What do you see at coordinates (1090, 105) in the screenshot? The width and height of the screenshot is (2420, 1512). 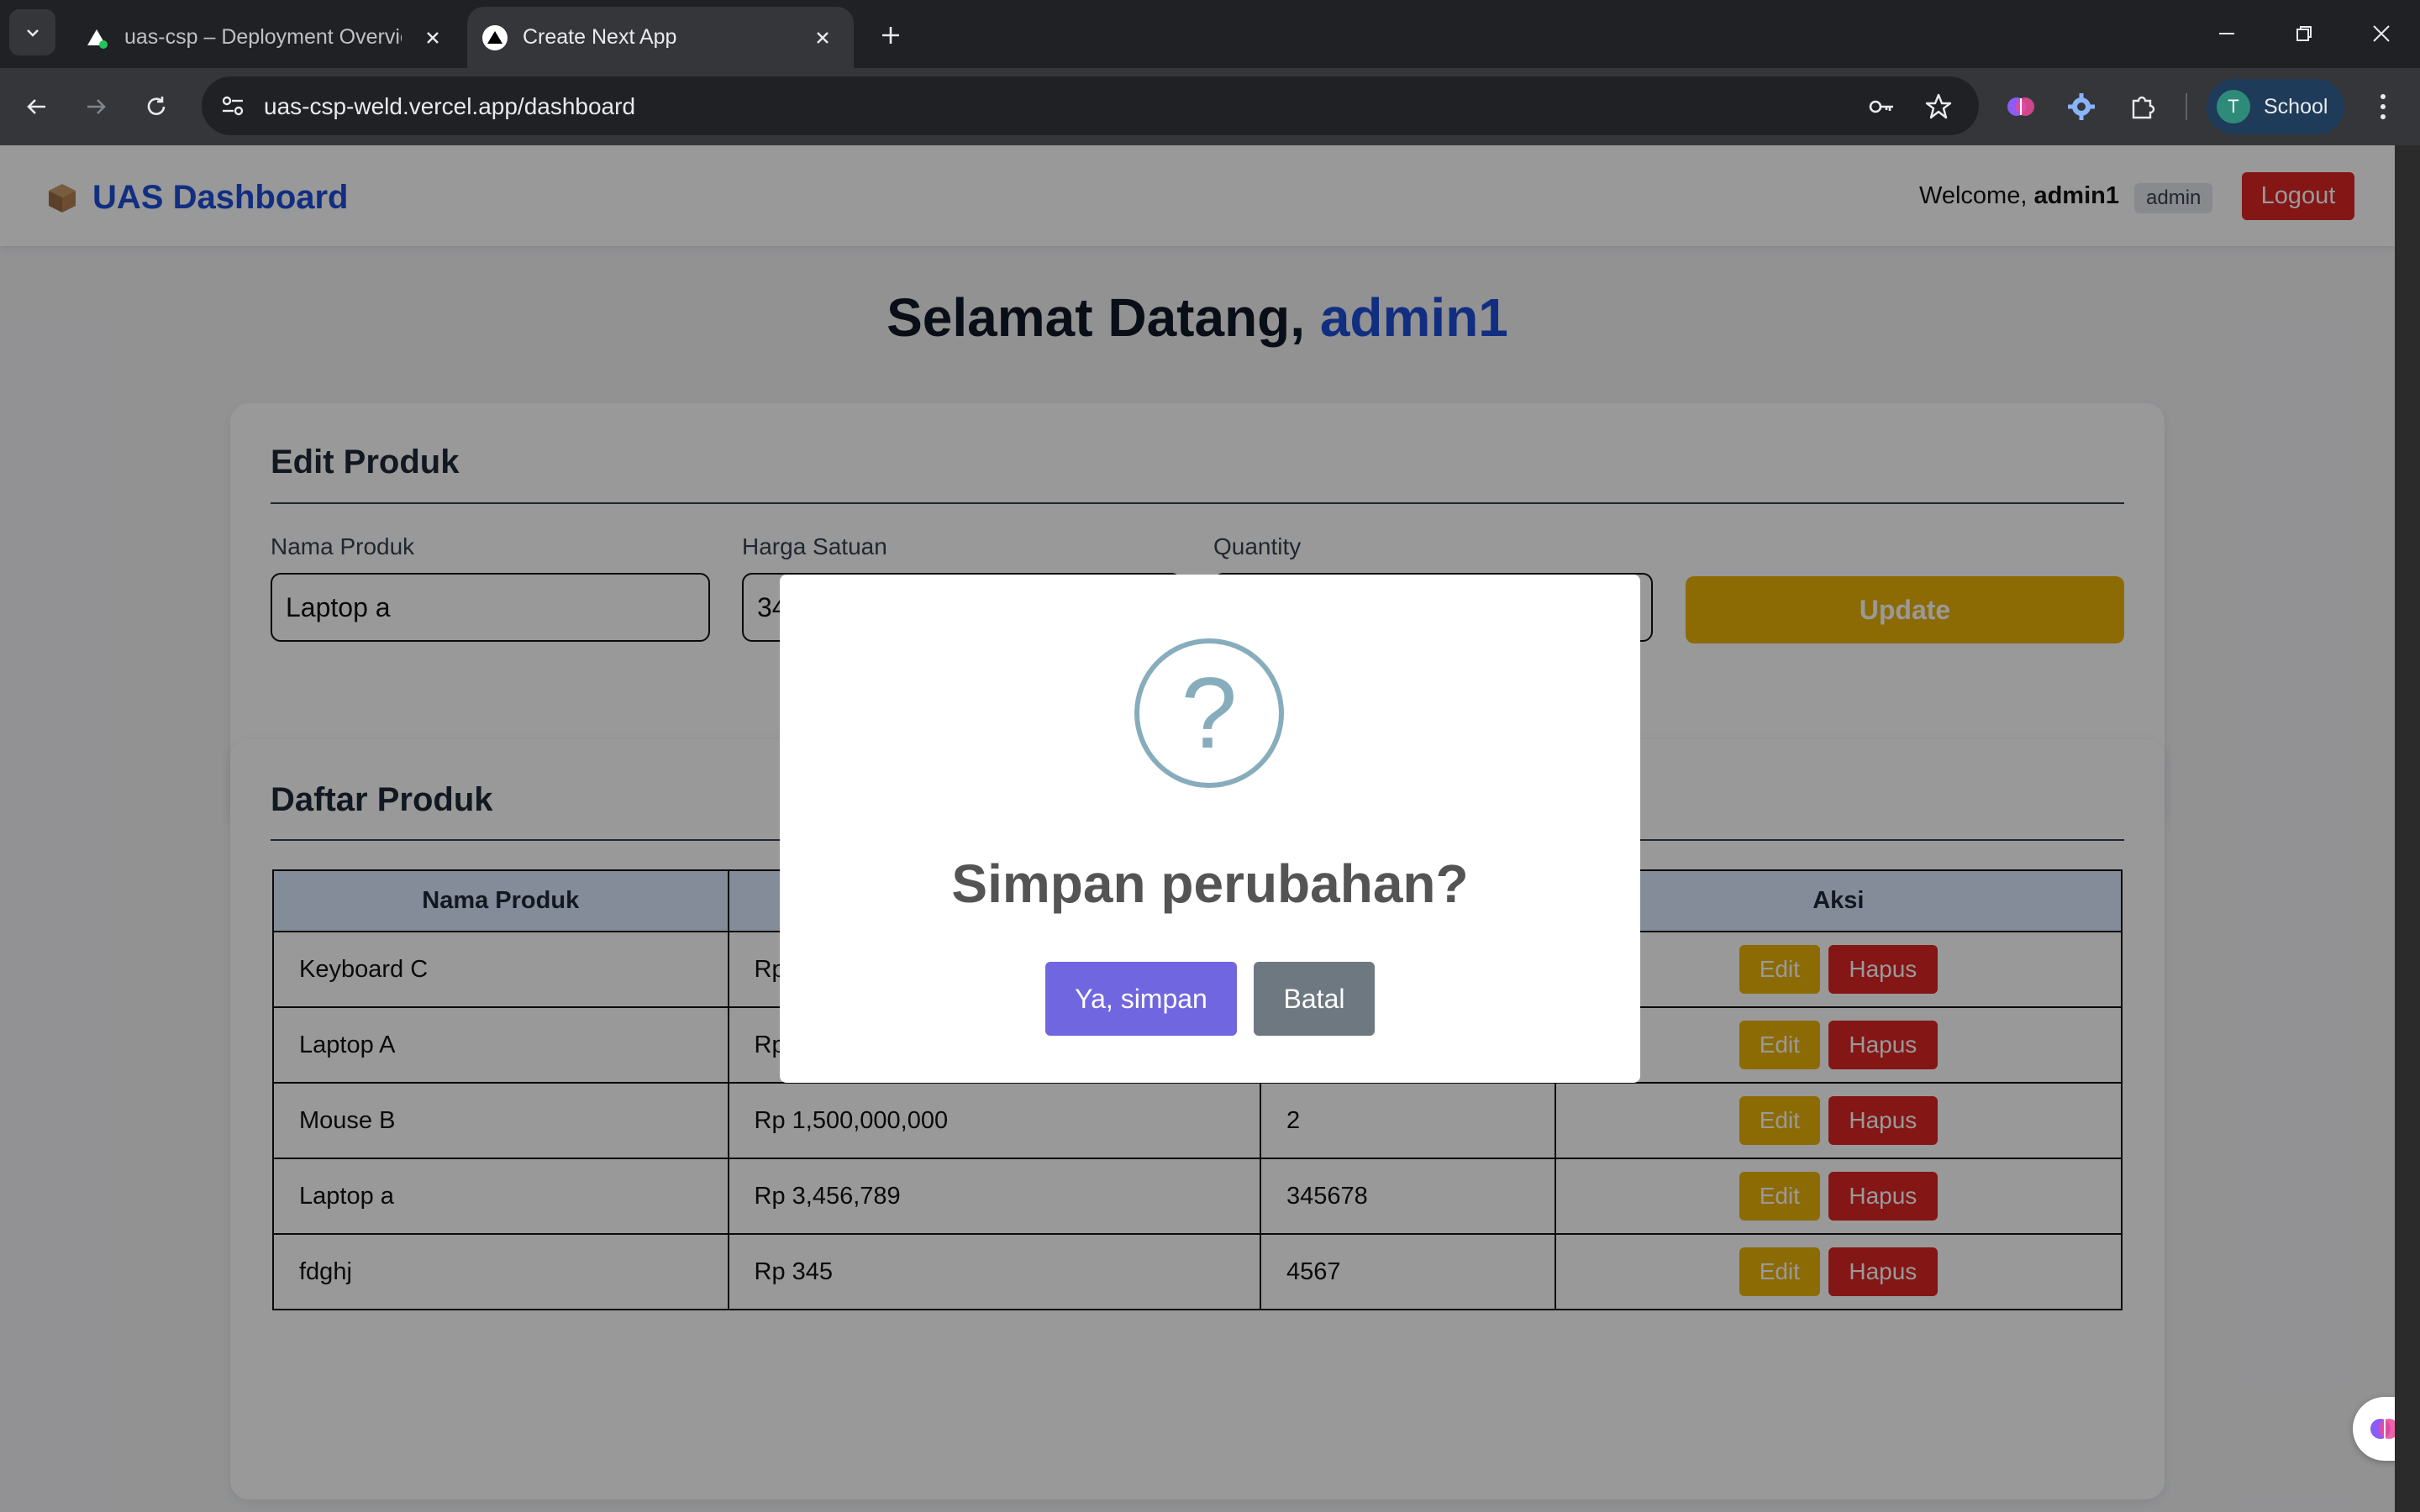 I see `address-bar: uas-csp-weld.vercel.app/dashboard` at bounding box center [1090, 105].